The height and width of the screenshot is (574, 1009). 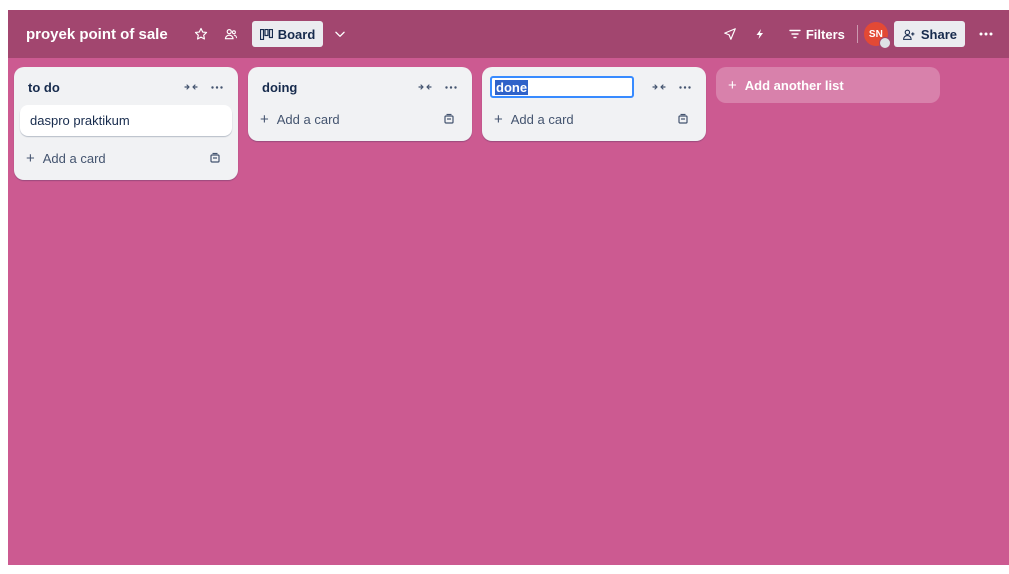 I want to click on list-header: doing, so click(x=360, y=87).